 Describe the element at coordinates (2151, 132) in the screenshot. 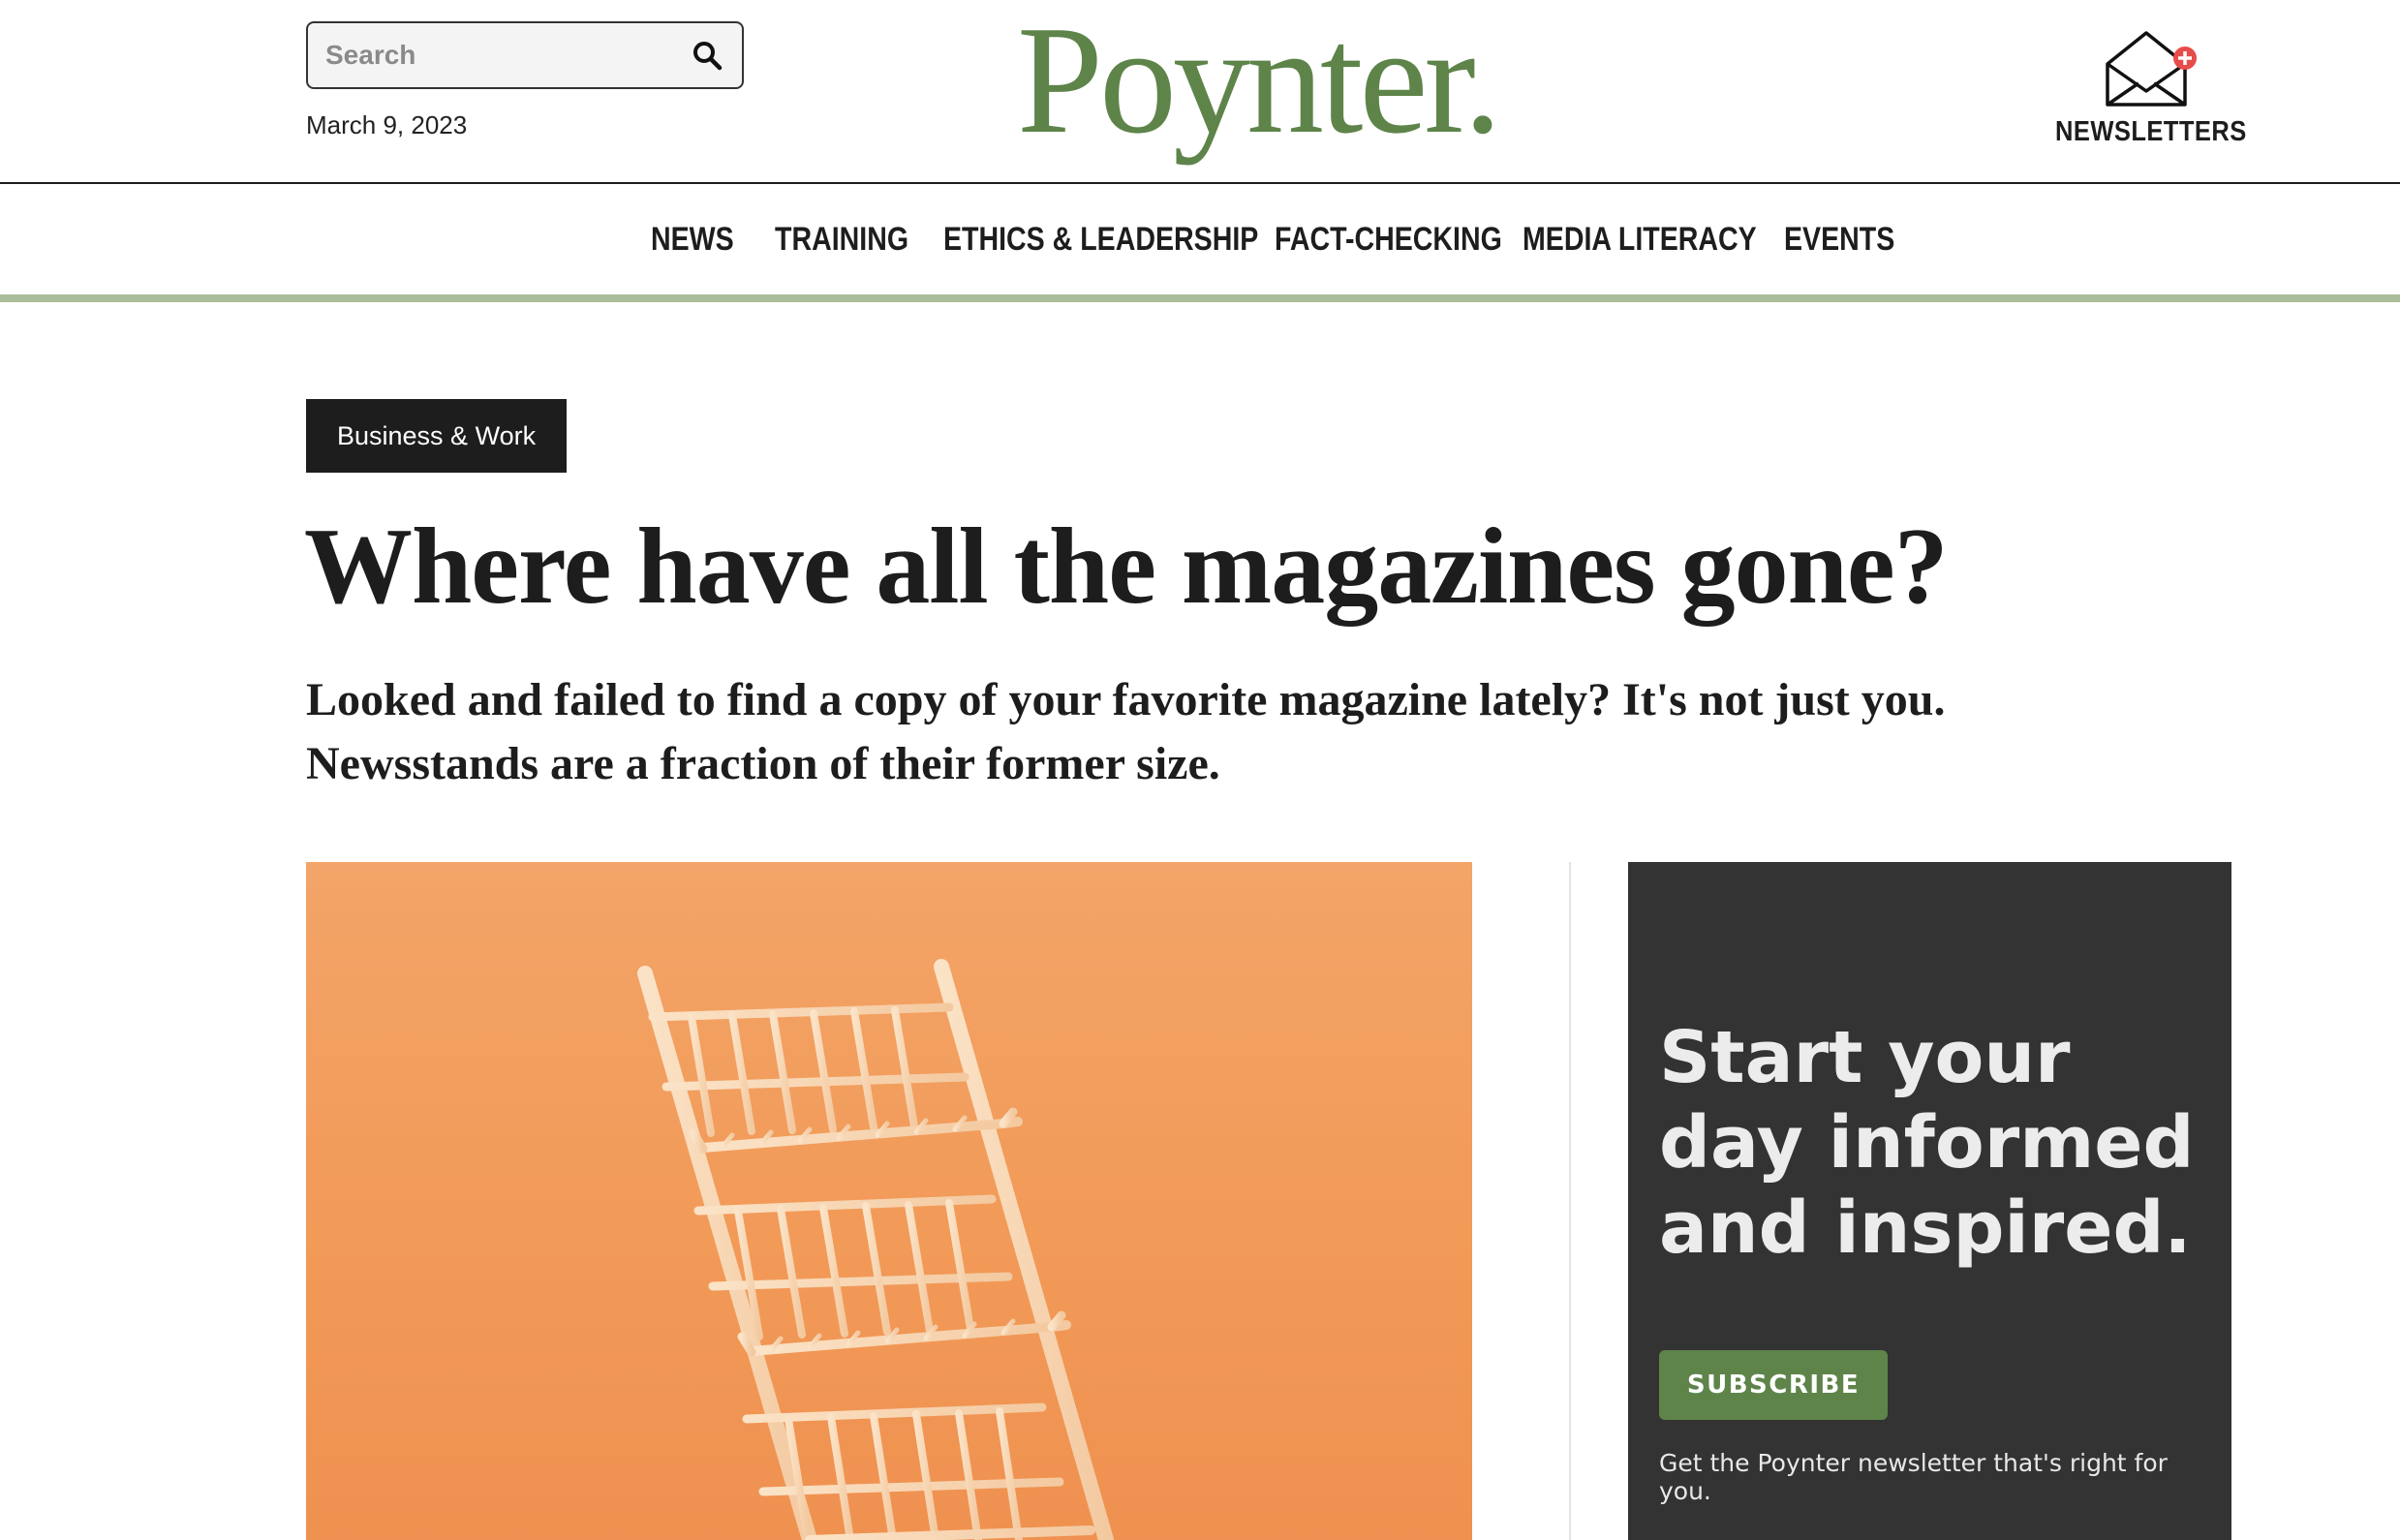

I see `newsletters-label: NEWSLETTERS` at that location.